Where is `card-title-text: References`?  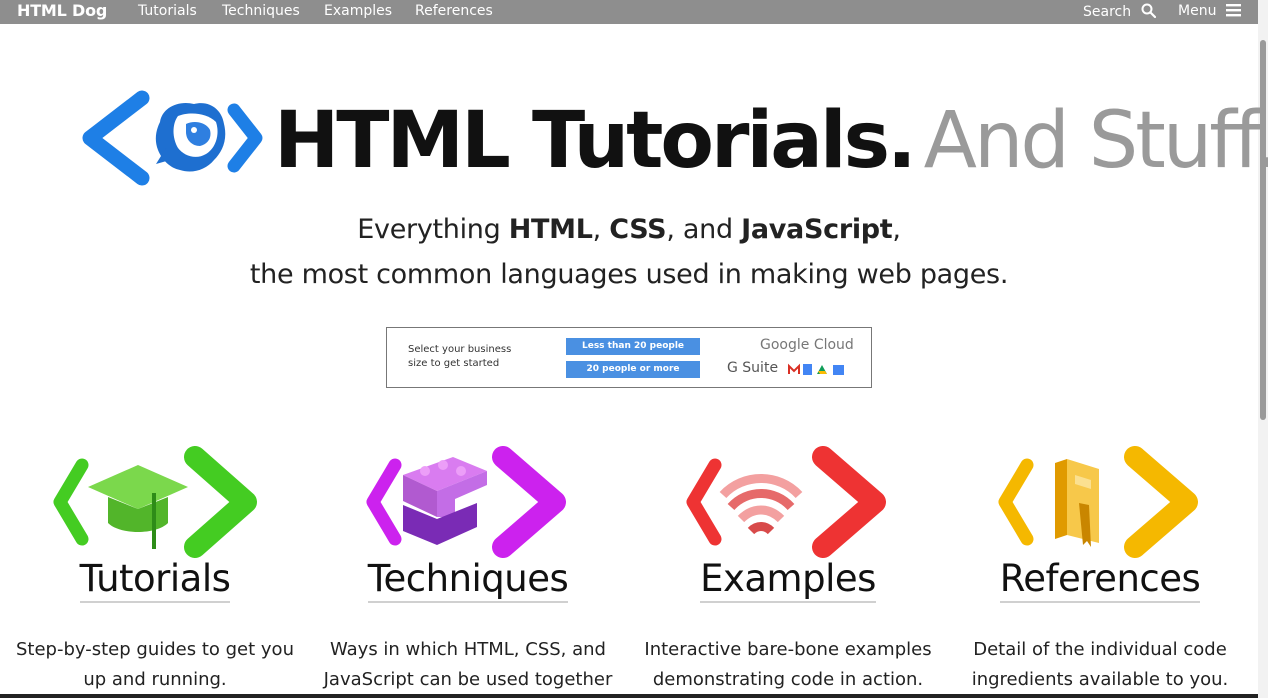
card-title-text: References is located at coordinates (1100, 580).